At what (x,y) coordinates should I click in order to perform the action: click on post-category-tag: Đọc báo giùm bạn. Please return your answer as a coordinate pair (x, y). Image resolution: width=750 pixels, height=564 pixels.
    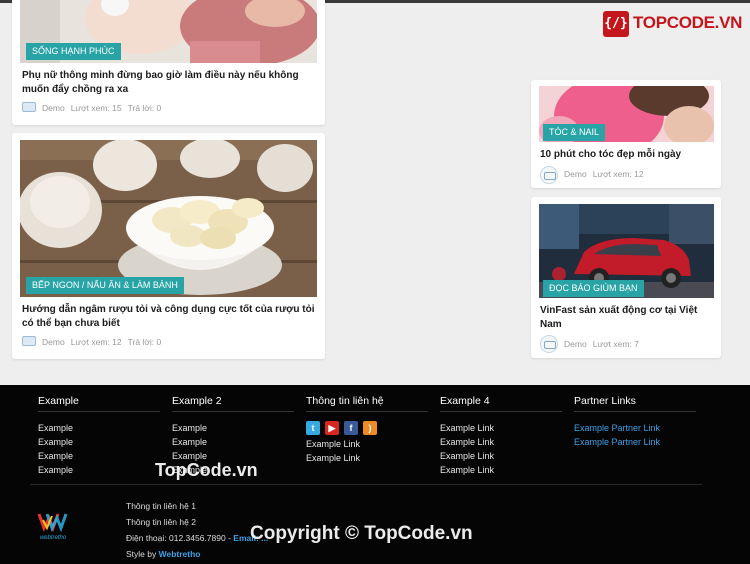
    Looking at the image, I should click on (593, 288).